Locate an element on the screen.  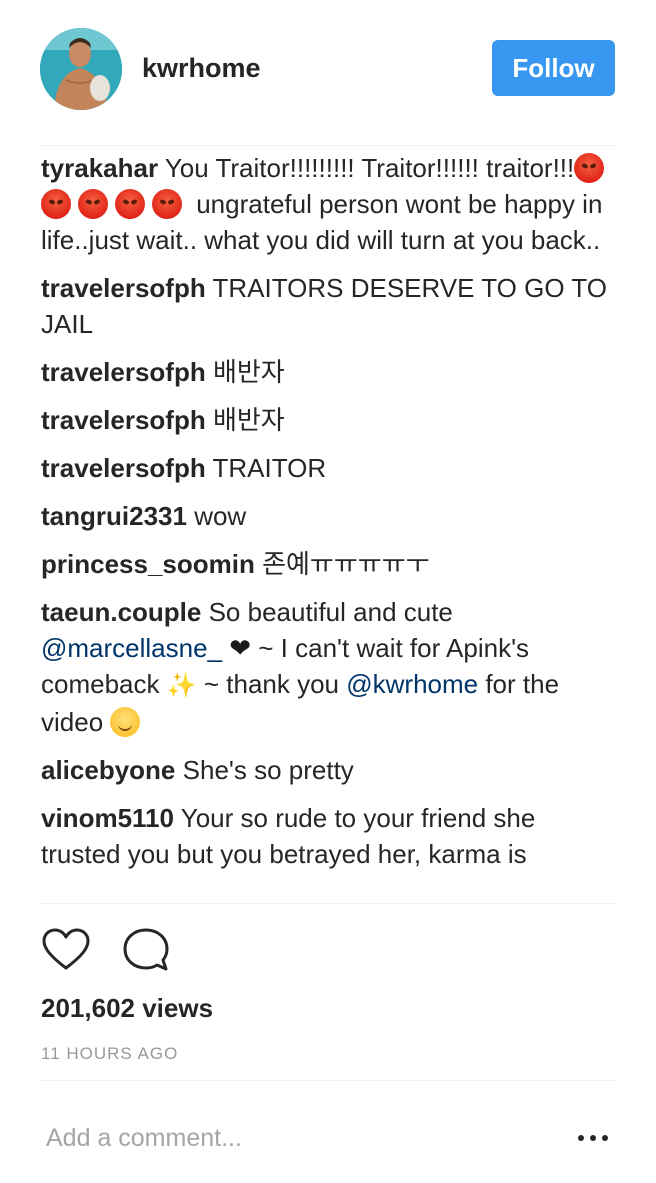
profile-avatar is located at coordinates (81, 69).